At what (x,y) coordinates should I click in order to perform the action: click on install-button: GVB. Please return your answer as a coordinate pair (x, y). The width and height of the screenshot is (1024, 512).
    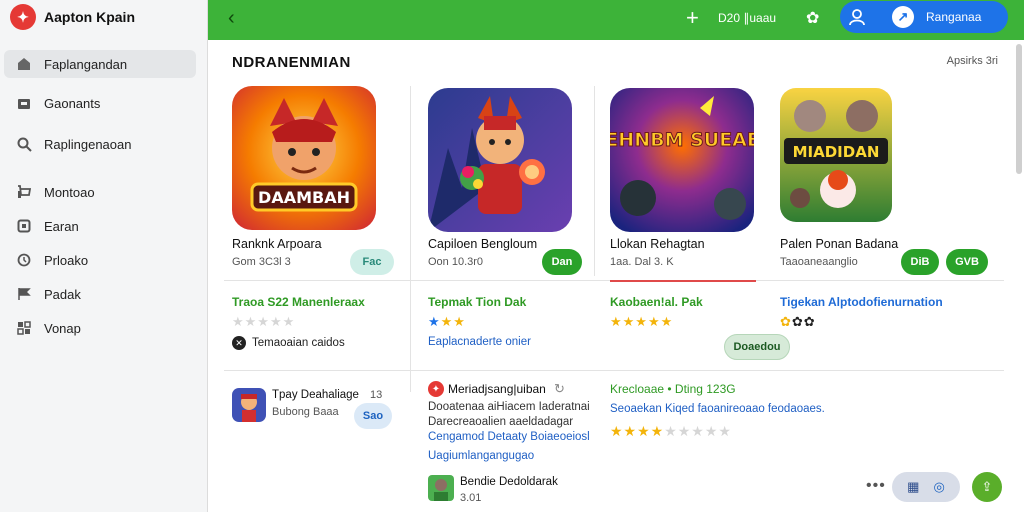
    Looking at the image, I should click on (967, 262).